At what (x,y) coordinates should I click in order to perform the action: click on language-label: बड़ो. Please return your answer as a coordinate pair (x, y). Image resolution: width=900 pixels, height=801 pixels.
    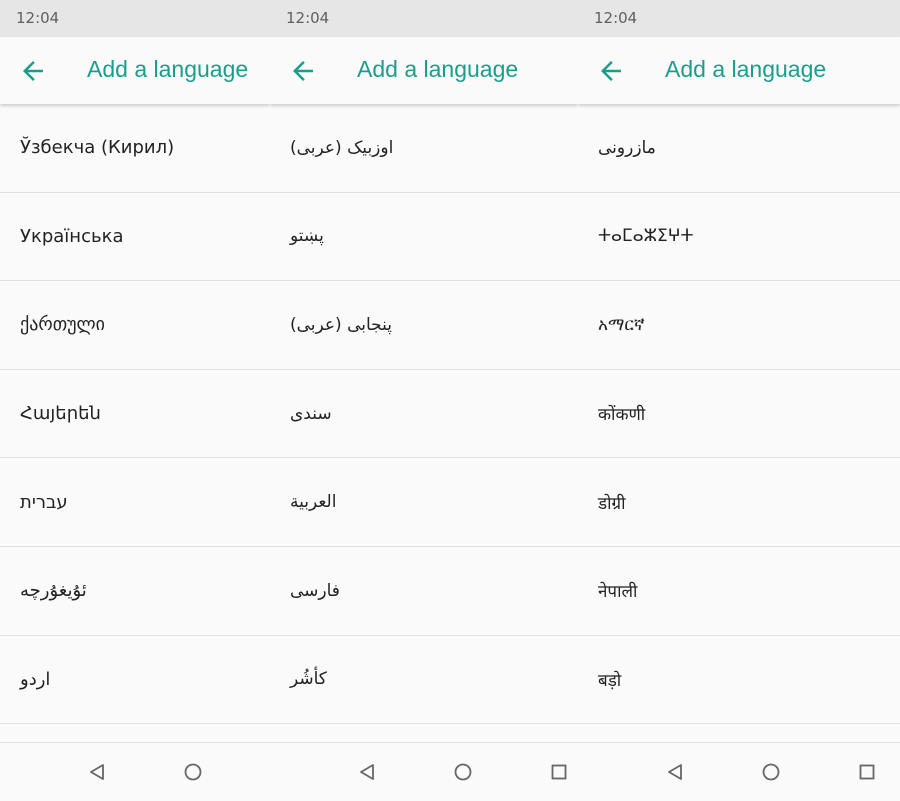
    Looking at the image, I should click on (610, 680).